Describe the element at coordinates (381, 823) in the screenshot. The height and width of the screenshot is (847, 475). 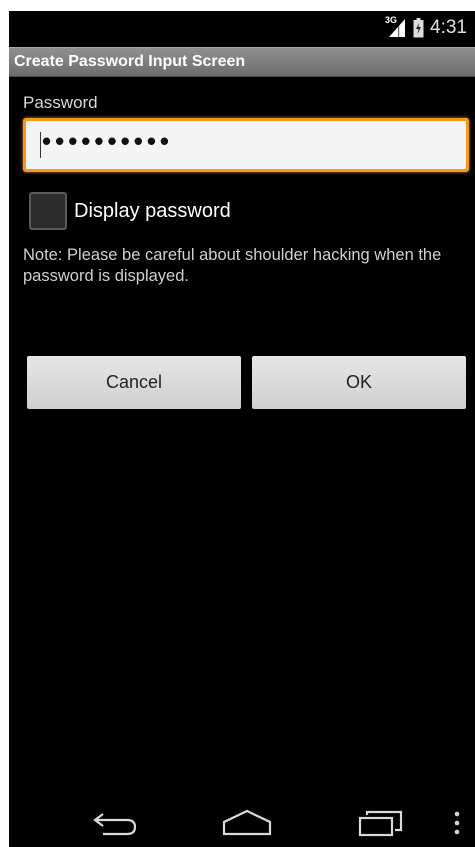
I see `recent-apps-icon` at that location.